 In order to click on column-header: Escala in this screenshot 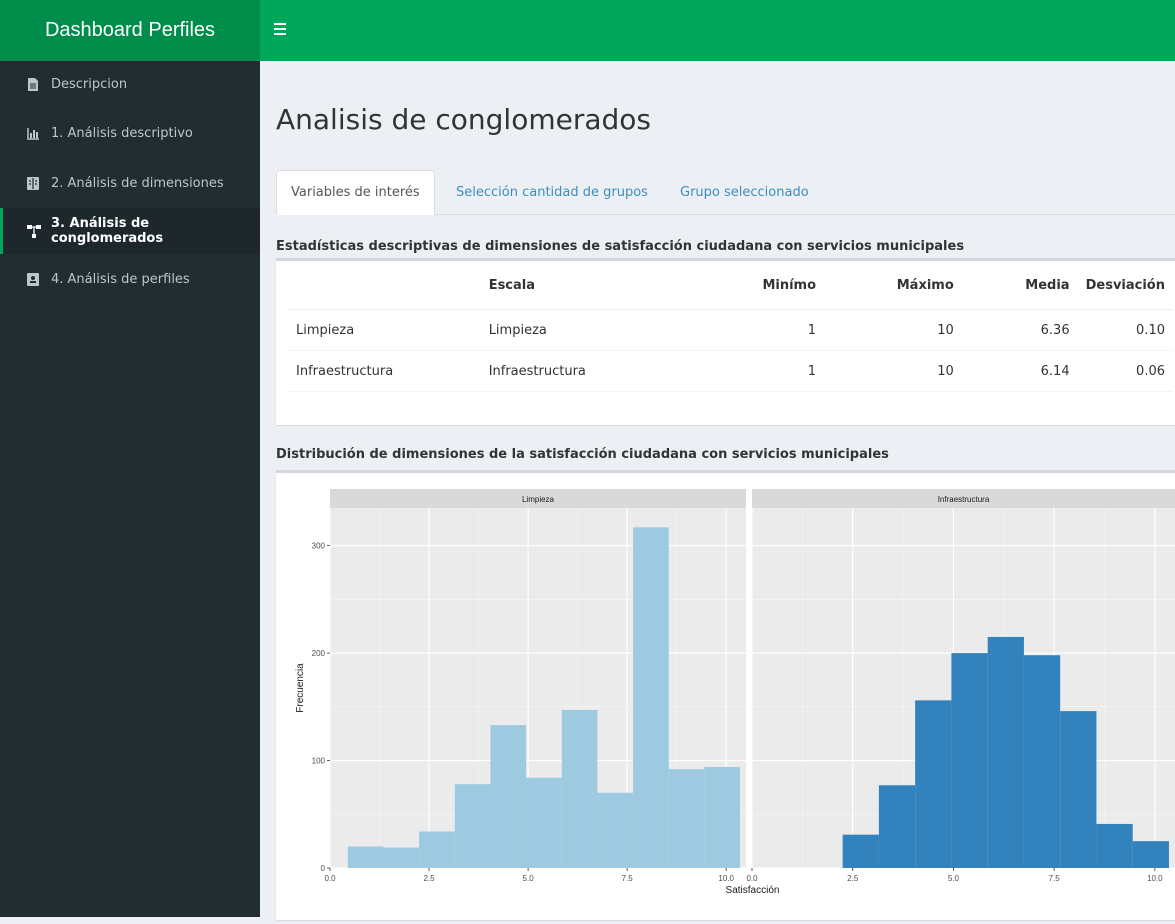, I will do `click(583, 285)`.